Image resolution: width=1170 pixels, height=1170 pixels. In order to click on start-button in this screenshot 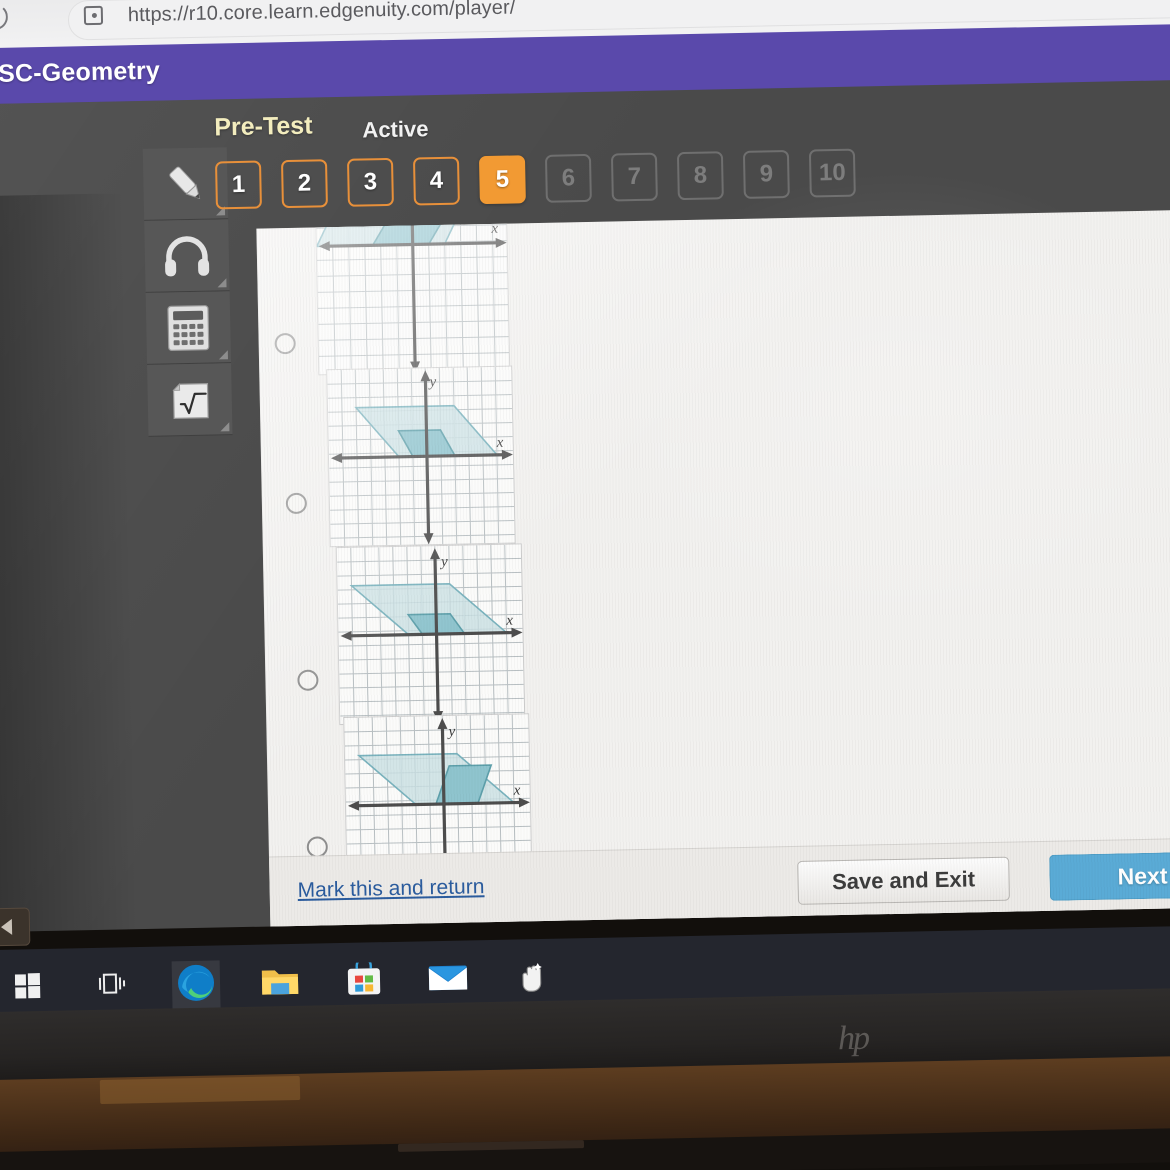, I will do `click(28, 988)`.